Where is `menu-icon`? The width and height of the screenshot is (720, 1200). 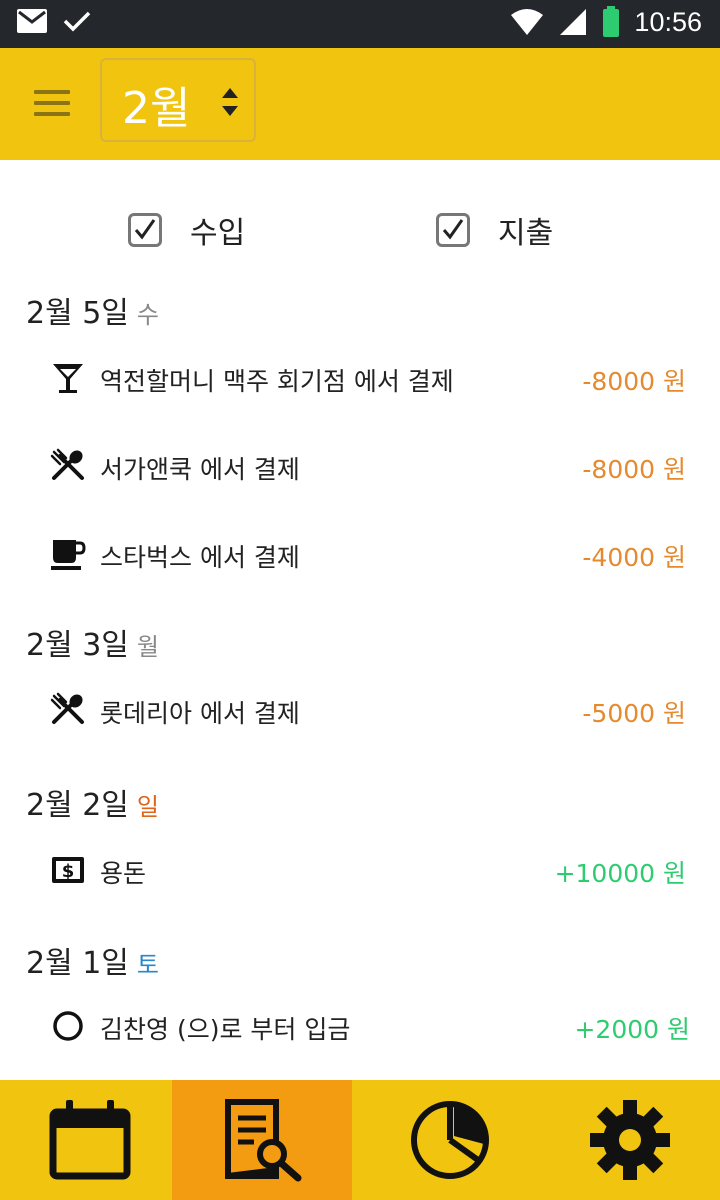
menu-icon is located at coordinates (52, 104).